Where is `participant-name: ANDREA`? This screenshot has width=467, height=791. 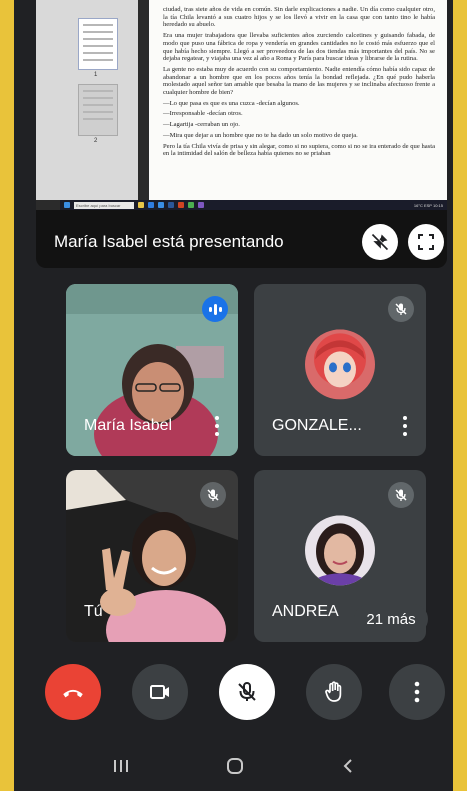
participant-name: ANDREA is located at coordinates (305, 611).